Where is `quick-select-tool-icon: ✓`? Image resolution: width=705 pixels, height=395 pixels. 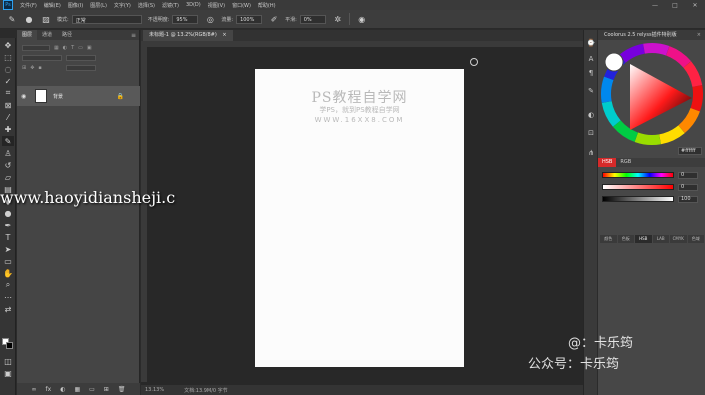 quick-select-tool-icon: ✓ is located at coordinates (8, 81).